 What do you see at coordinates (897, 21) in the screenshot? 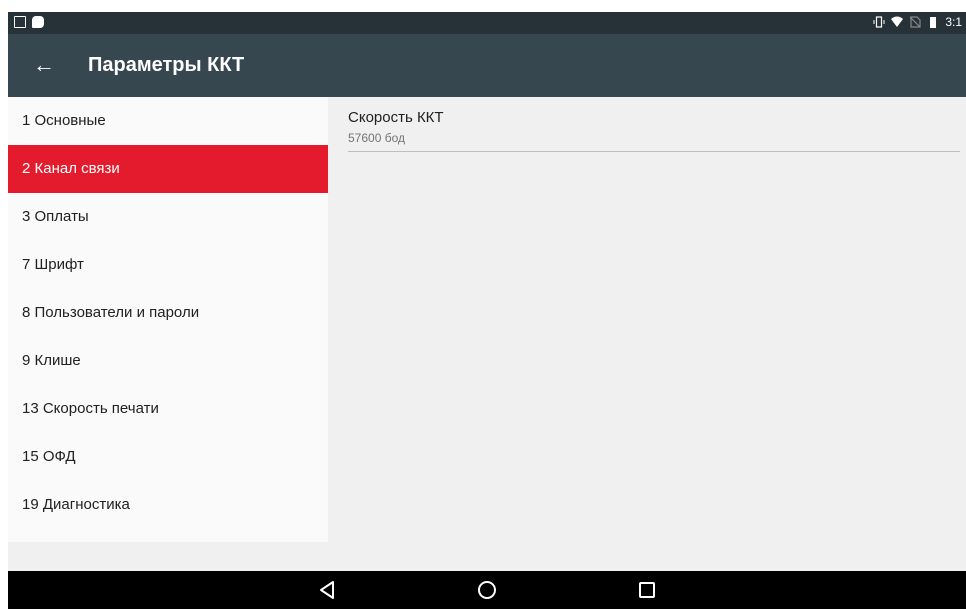
I see `wifi-icon` at bounding box center [897, 21].